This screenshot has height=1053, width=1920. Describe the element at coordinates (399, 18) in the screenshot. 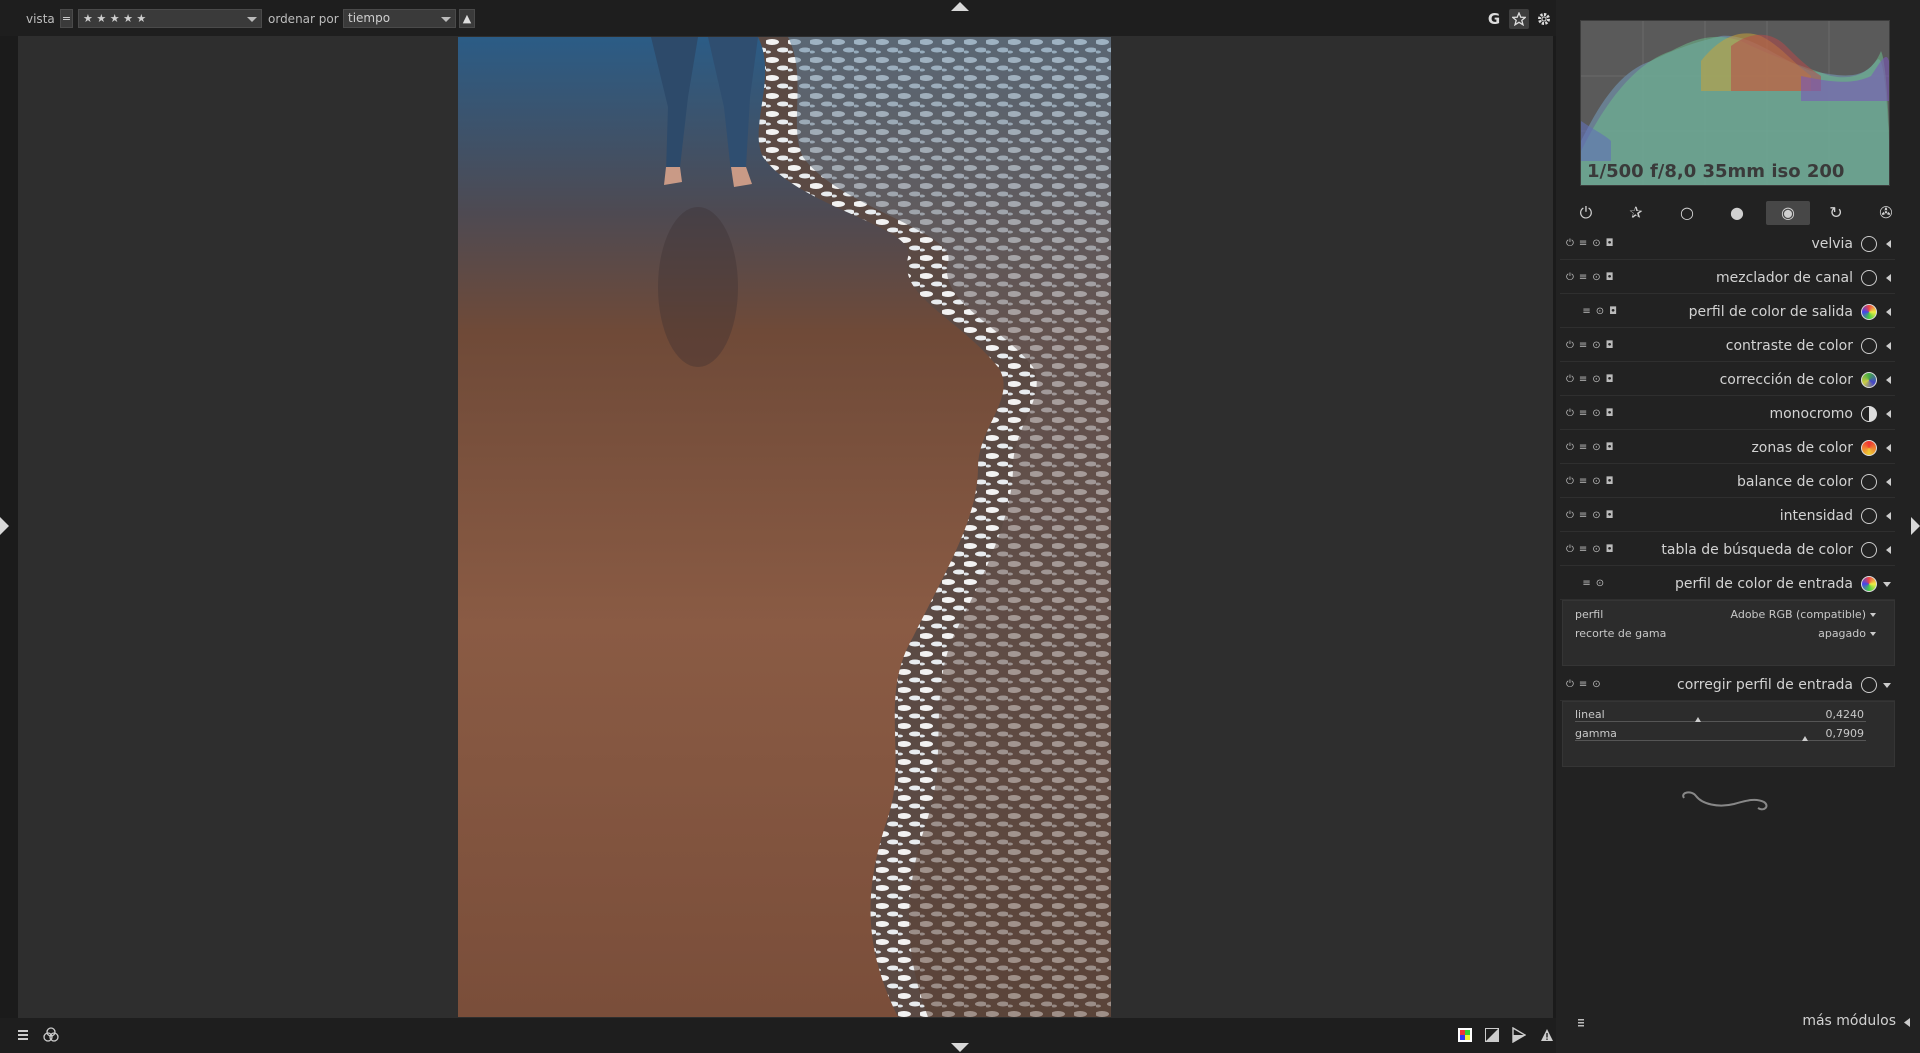

I see `sort-combo: tiempo` at that location.